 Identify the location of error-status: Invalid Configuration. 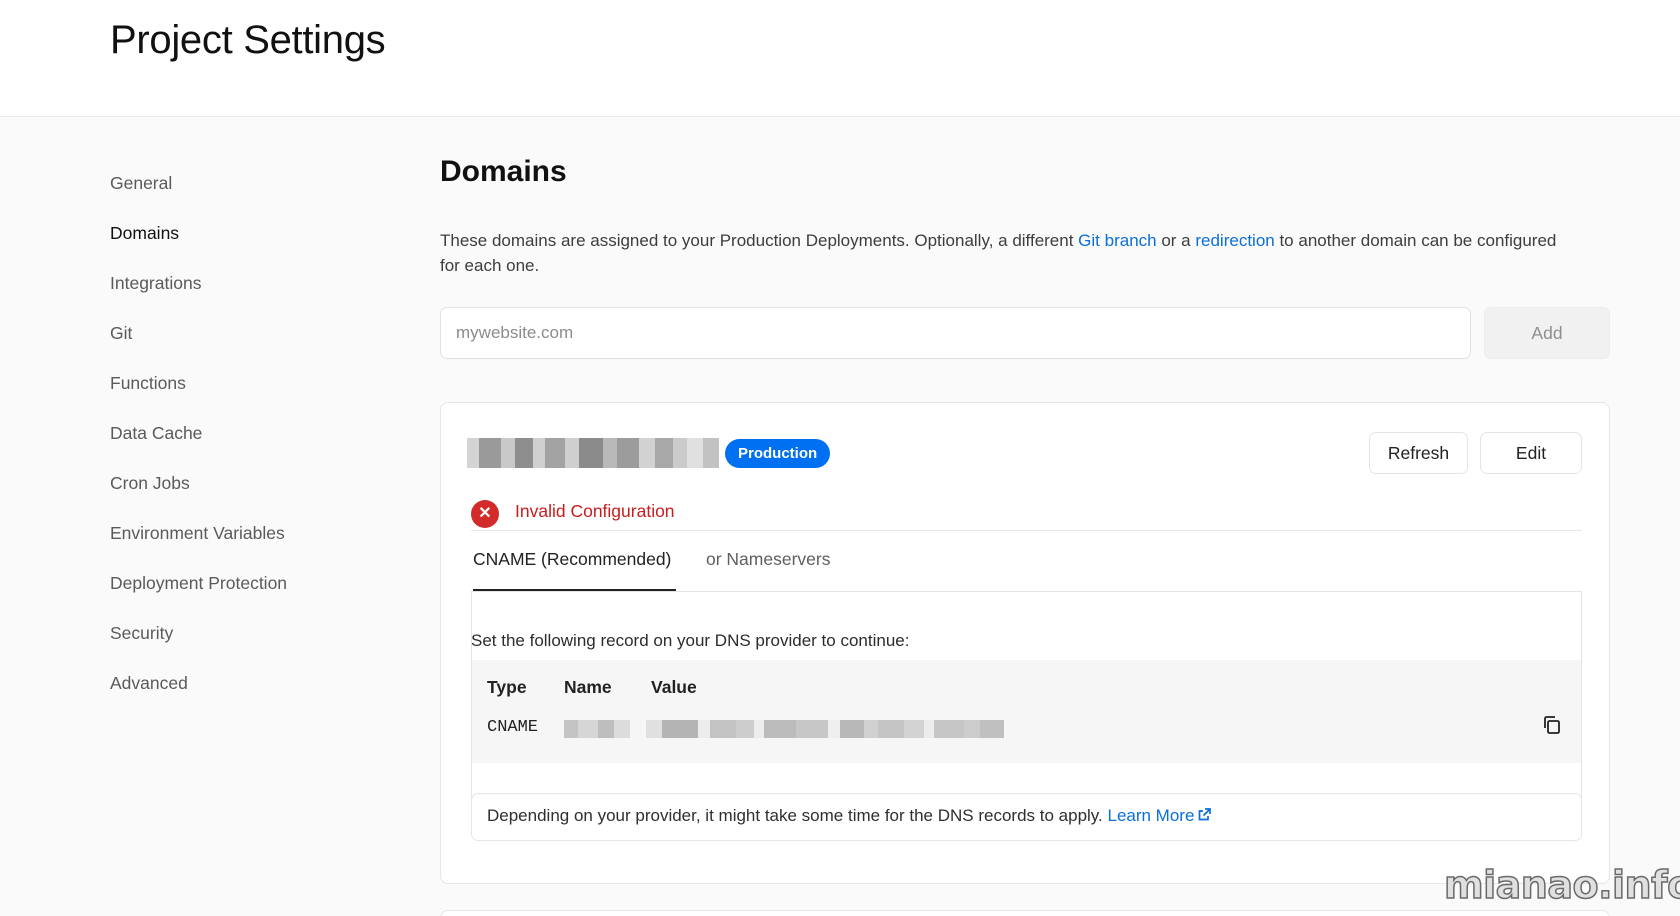
(595, 511).